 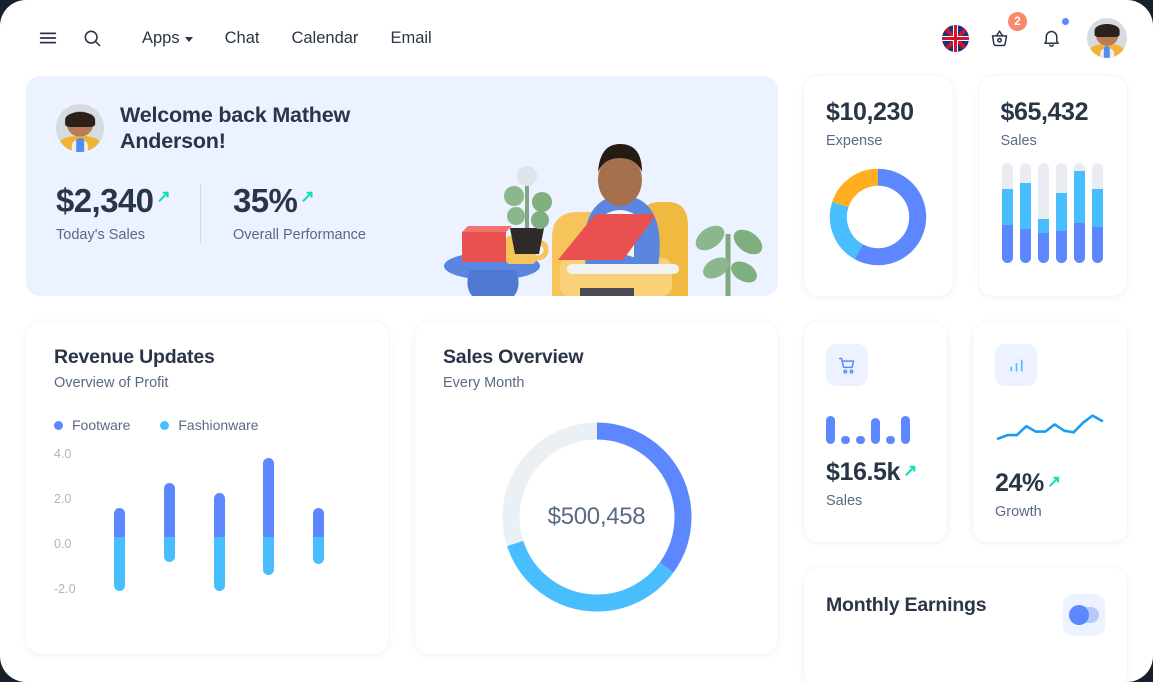 I want to click on sales-bar-chart, so click(x=1053, y=213).